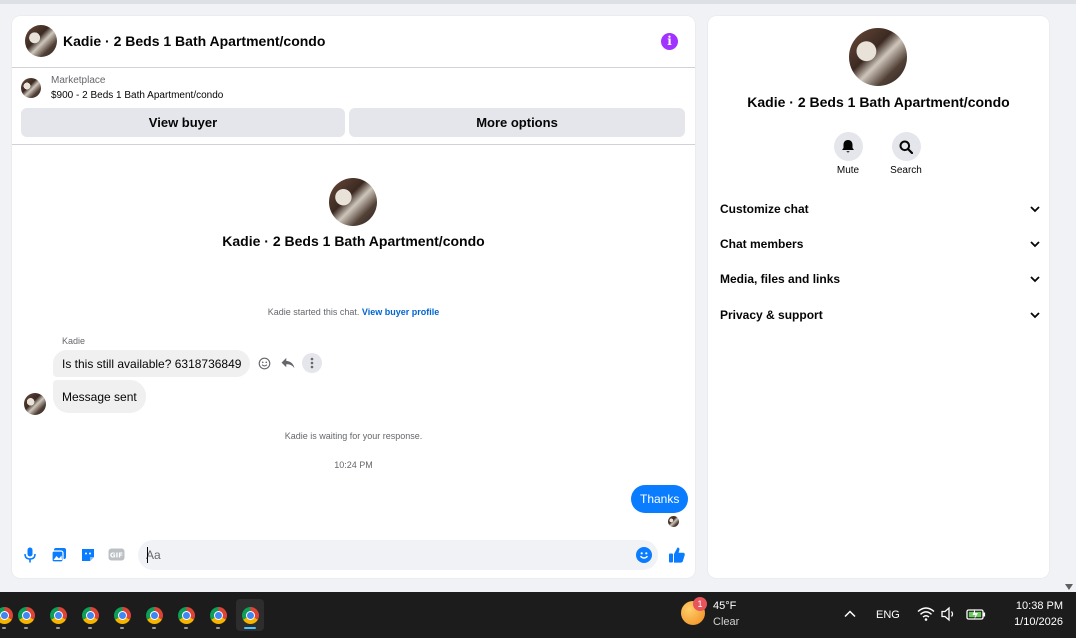 The image size is (1076, 638). I want to click on wifi-icon, so click(926, 614).